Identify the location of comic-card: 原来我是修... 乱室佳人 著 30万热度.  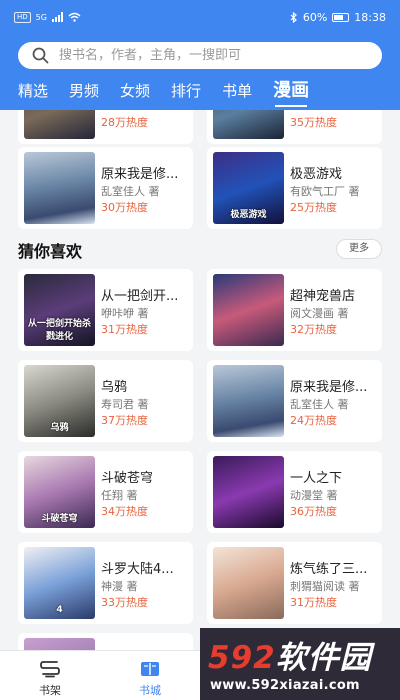
(105, 188).